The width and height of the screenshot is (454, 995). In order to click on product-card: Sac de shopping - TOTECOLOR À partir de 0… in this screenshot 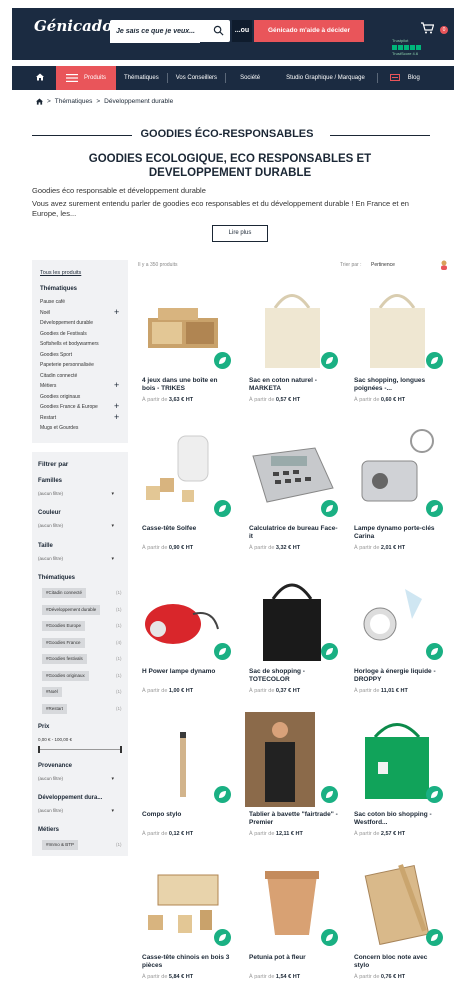, I will do `click(292, 639)`.